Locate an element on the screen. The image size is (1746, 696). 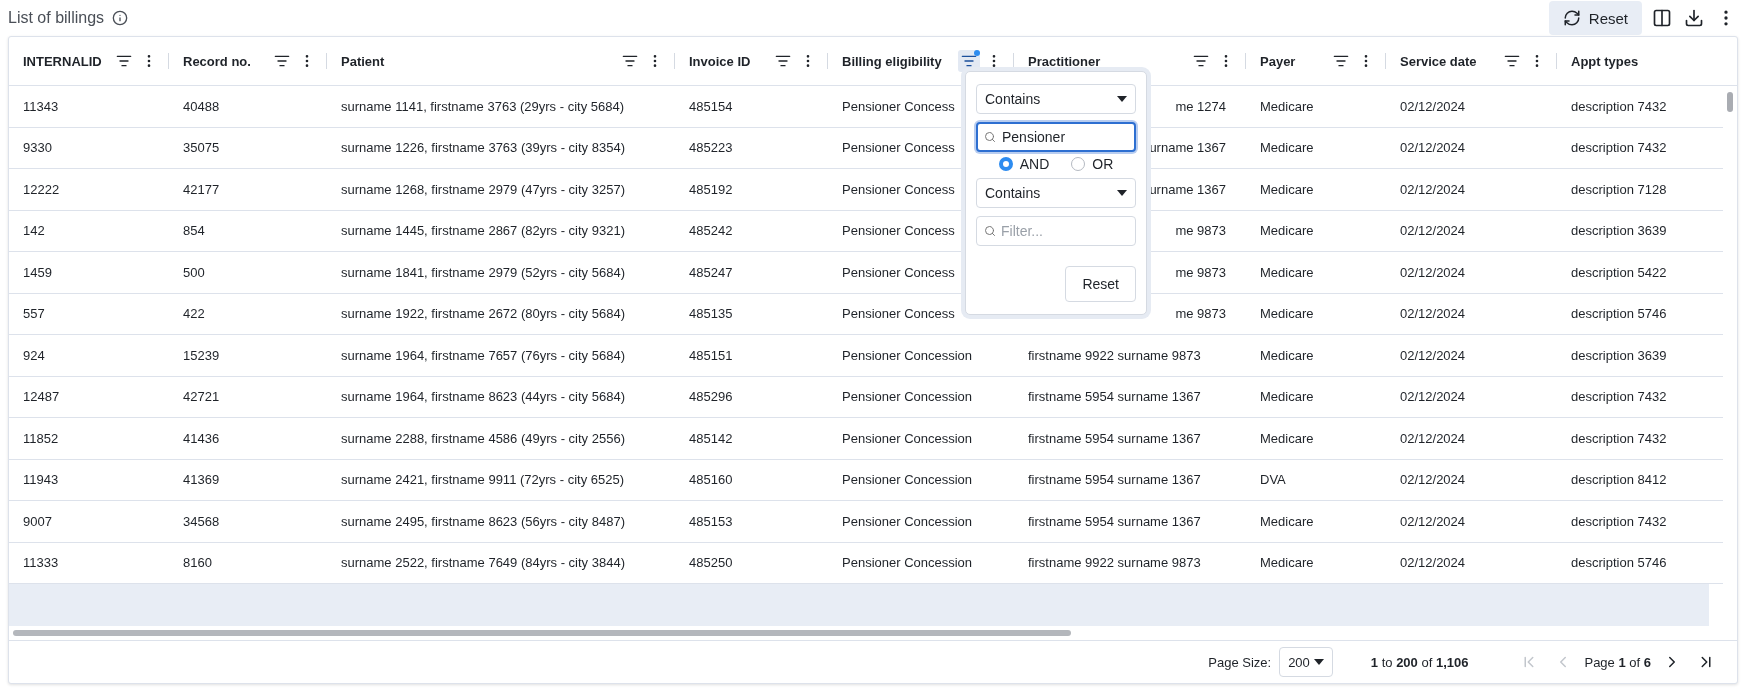
table-cell-text: firstname 9922 surname 9873 is located at coordinates (1114, 355).